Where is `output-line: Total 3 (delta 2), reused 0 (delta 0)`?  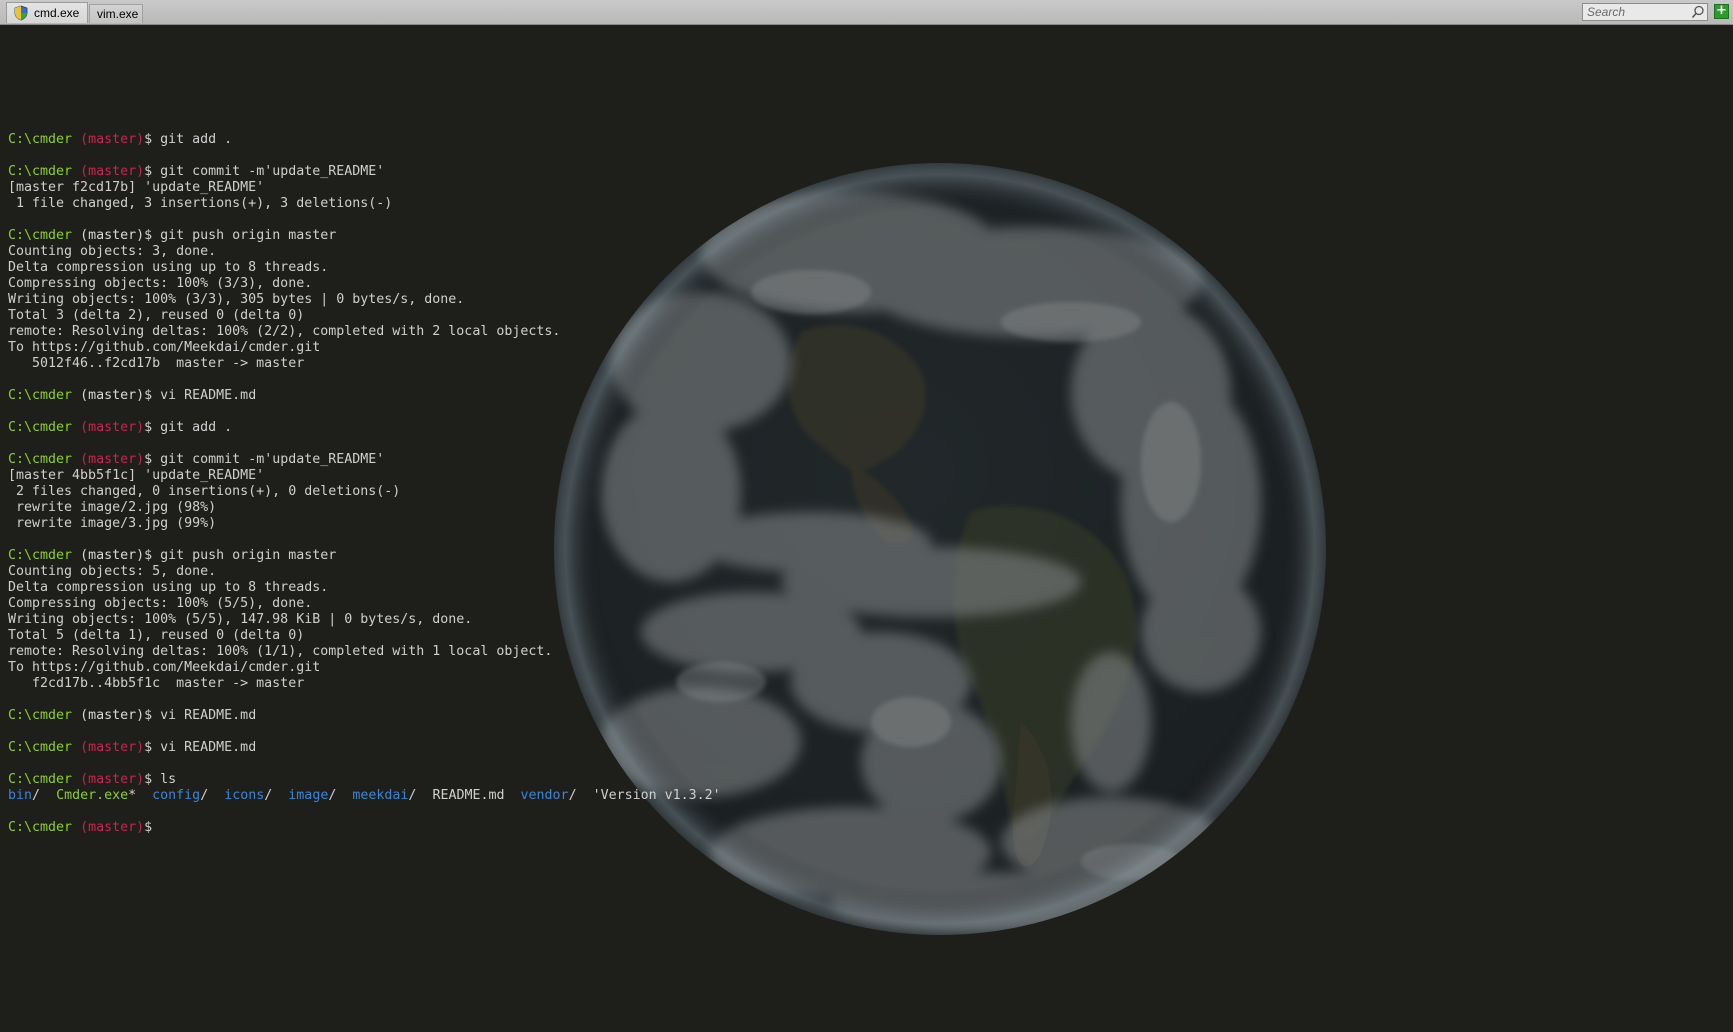
output-line: Total 3 (delta 2), reused 0 (delta 0) is located at coordinates (156, 315).